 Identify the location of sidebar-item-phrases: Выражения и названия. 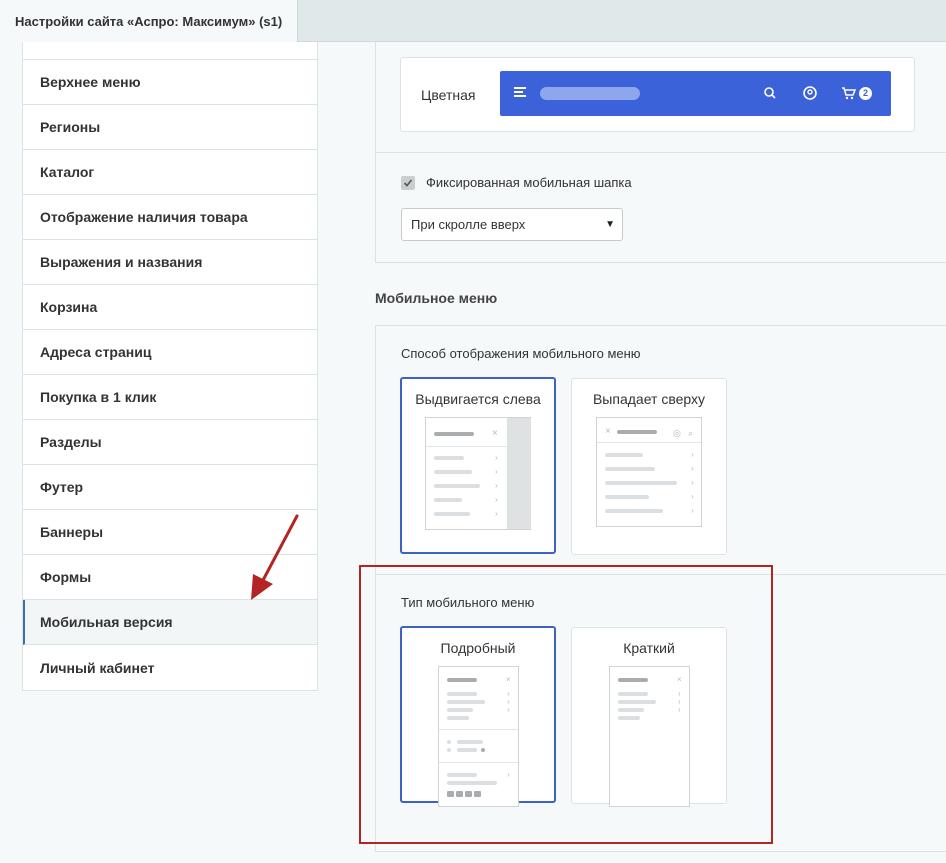
(170, 262).